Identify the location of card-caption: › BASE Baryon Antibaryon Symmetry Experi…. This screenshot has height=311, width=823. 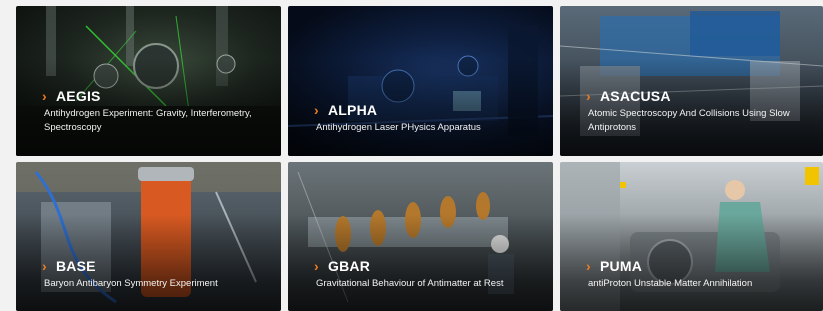
(154, 274).